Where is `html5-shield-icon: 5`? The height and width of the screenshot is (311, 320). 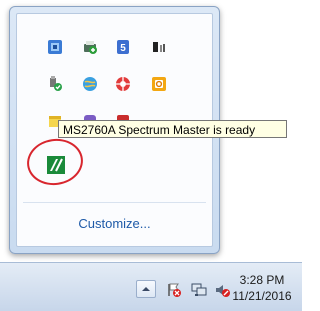
html5-shield-icon: 5 is located at coordinates (123, 47).